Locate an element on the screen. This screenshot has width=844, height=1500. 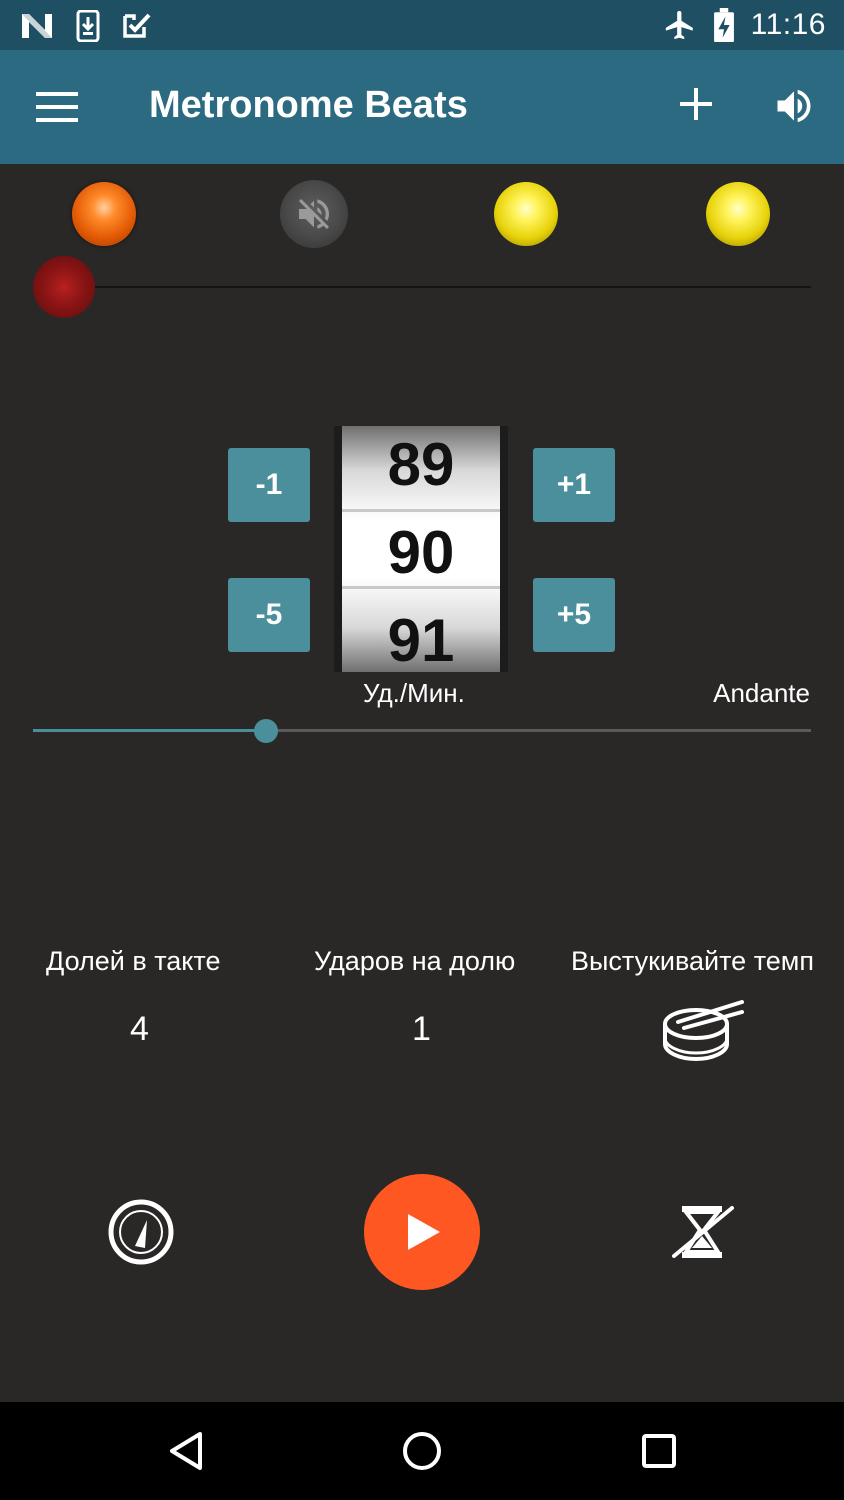
airplane-icon is located at coordinates (679, 25).